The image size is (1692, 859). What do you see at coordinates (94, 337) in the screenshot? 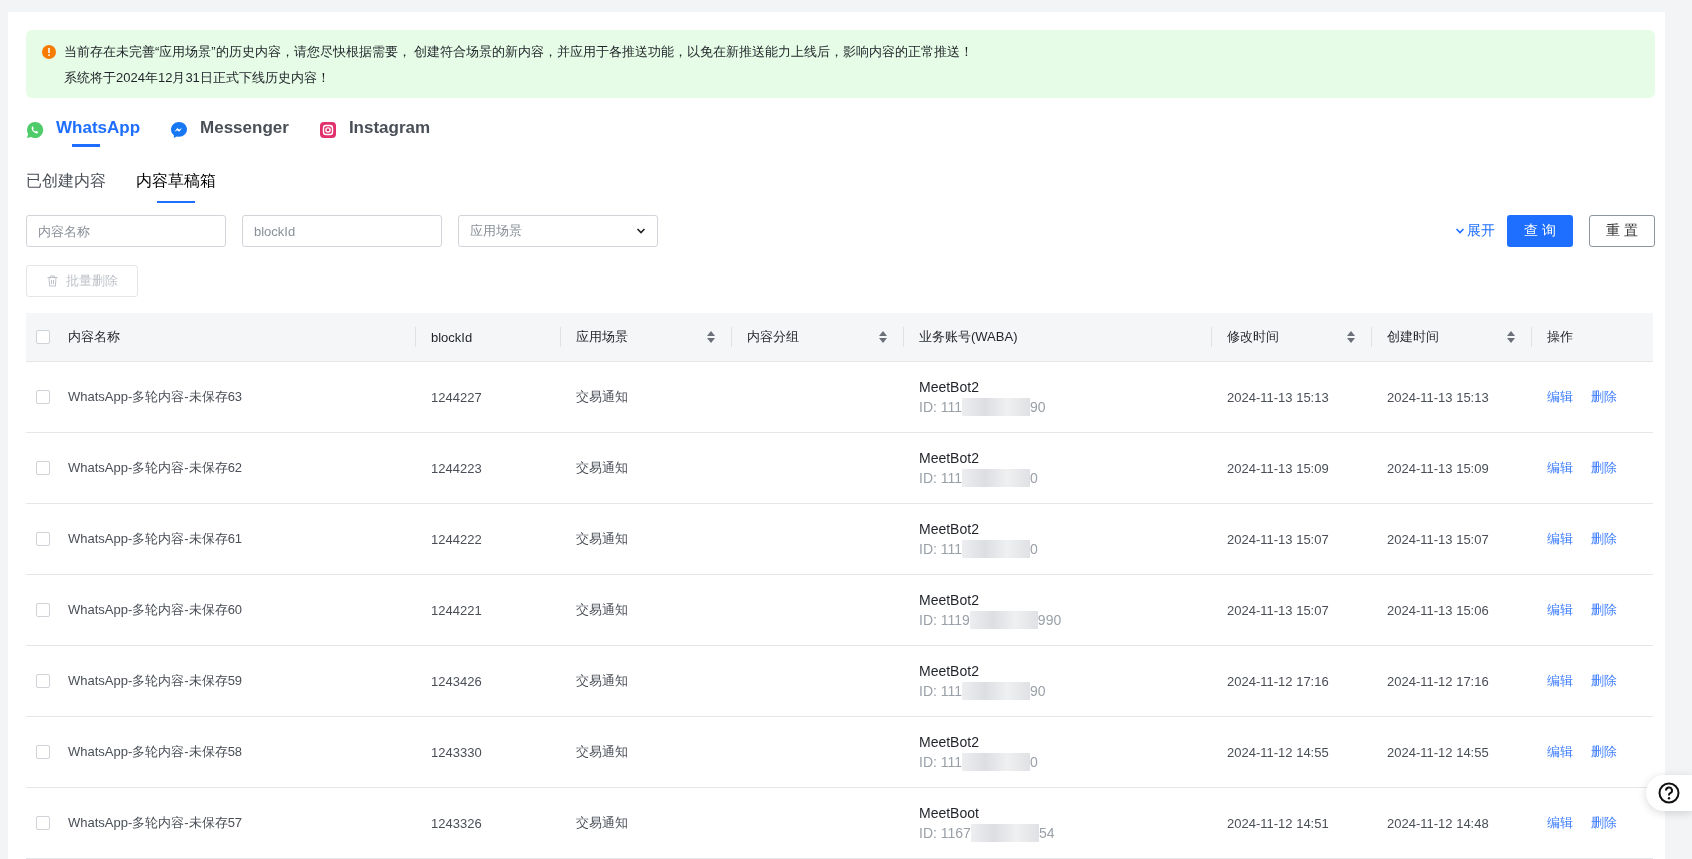
I see `column-header: 内容名称` at bounding box center [94, 337].